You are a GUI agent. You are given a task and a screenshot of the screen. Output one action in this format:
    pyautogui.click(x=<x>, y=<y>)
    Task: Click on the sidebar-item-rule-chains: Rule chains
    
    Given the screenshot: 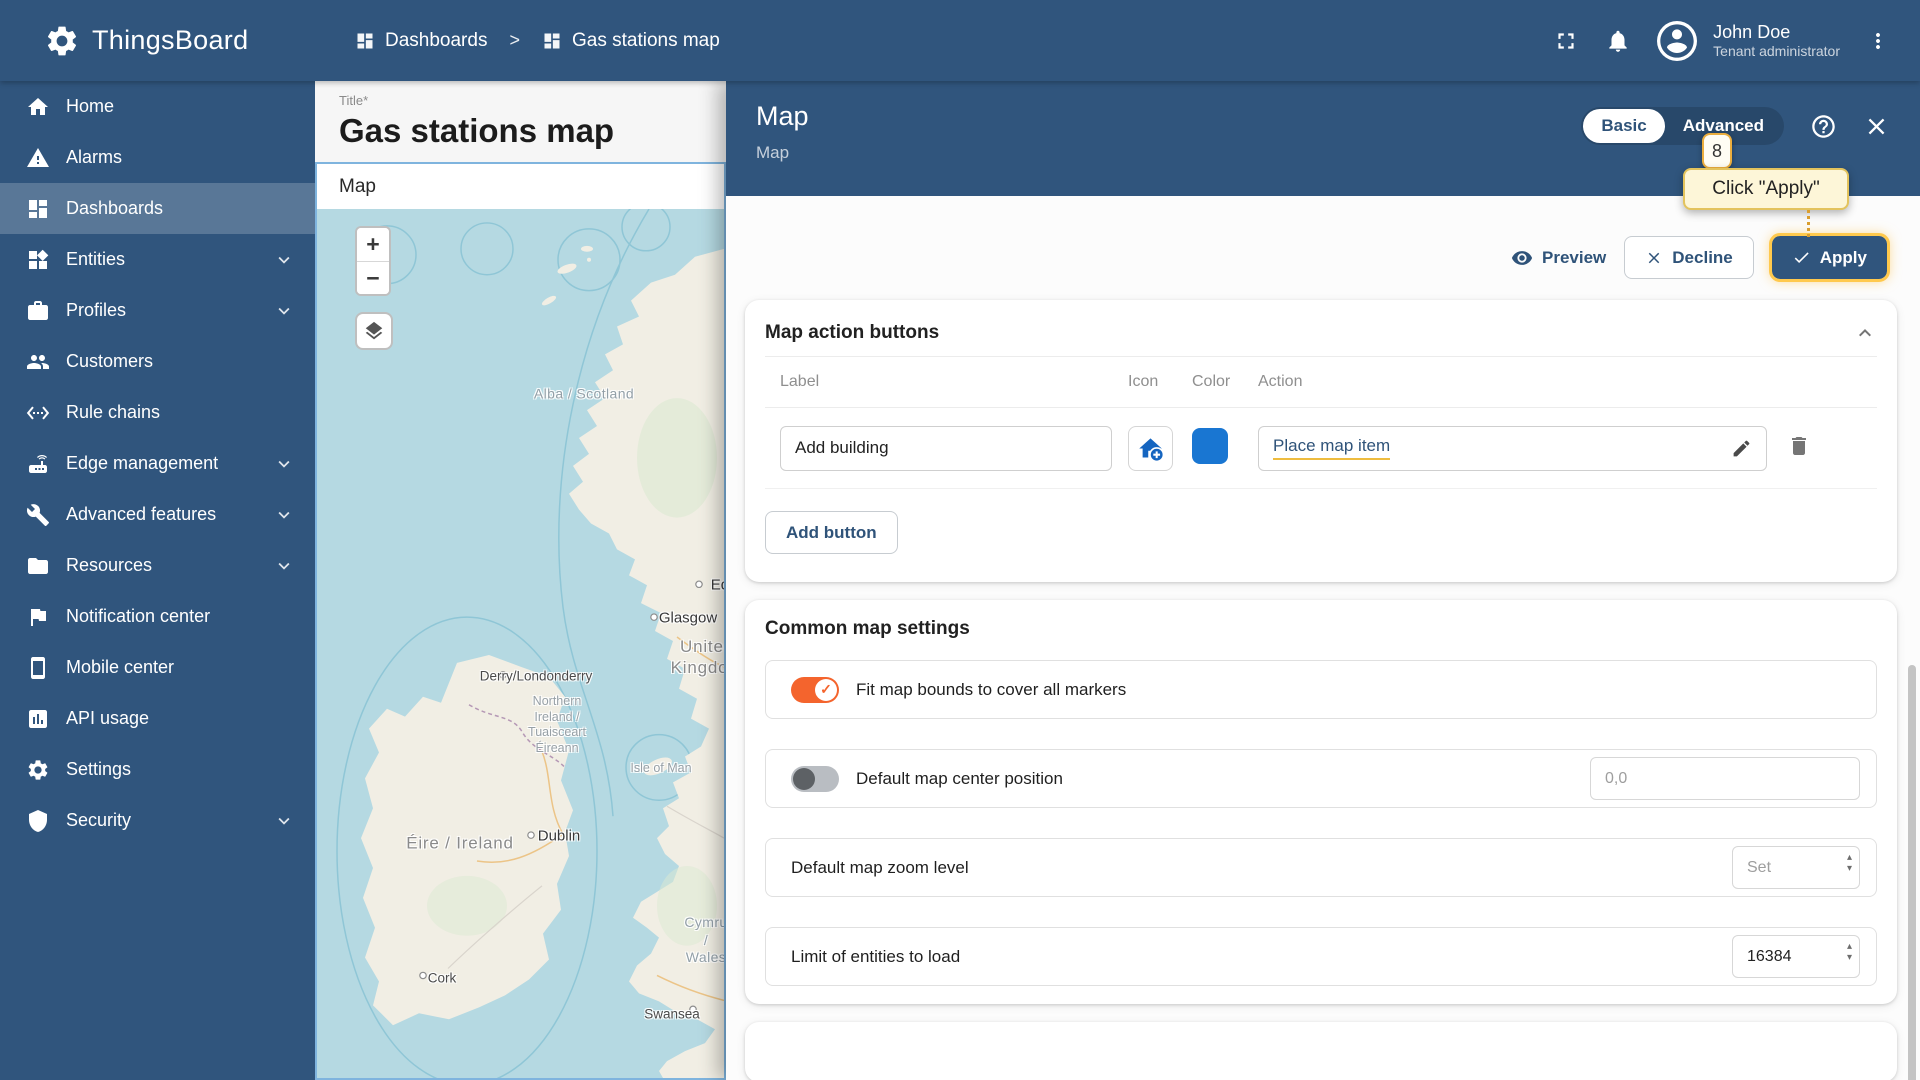 What is the action you would take?
    pyautogui.click(x=157, y=412)
    